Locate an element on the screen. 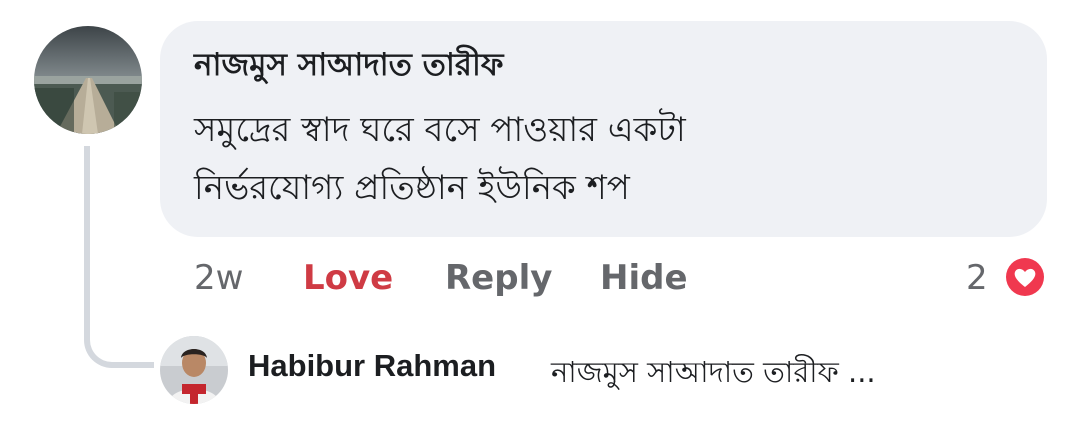 This screenshot has width=1080, height=421. commenter-avatar is located at coordinates (88, 80).